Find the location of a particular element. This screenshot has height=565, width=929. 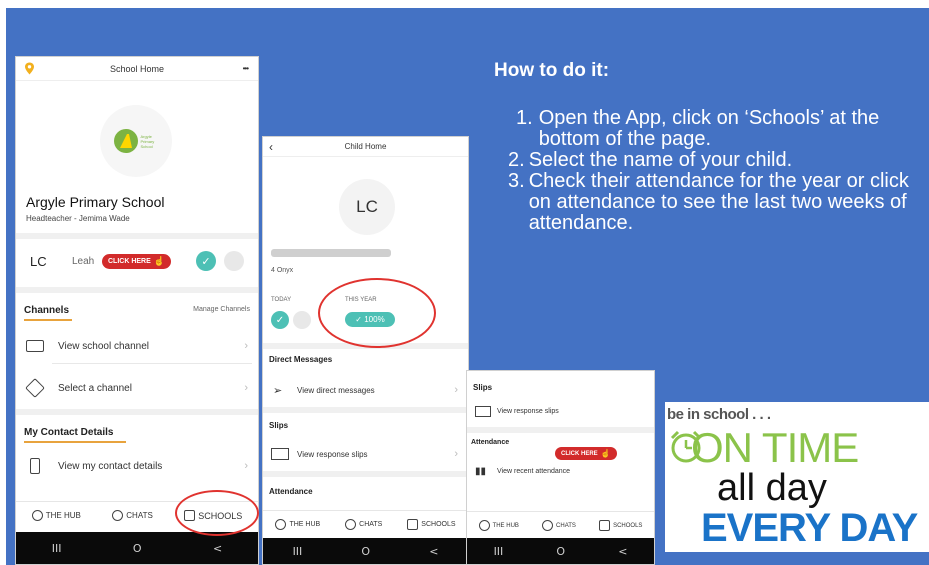

channels-heading: Channels is located at coordinates (47, 310).